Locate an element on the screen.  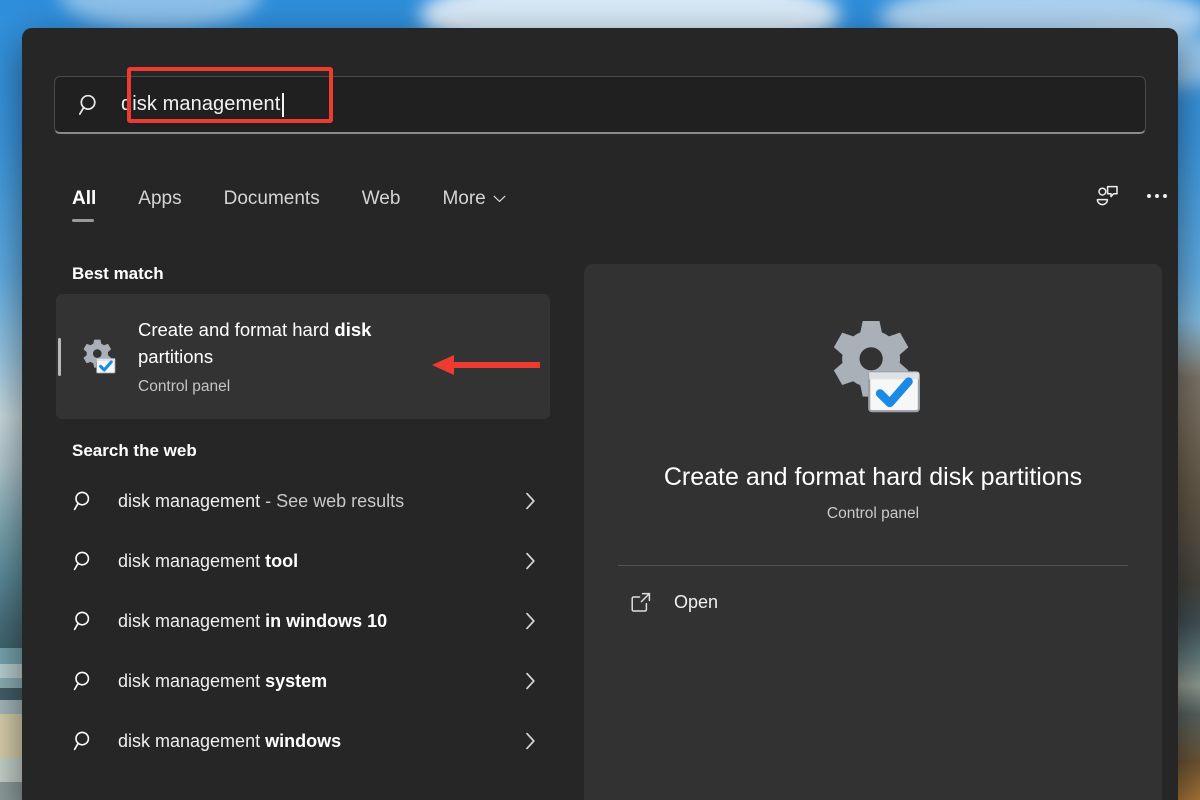
web-result-label: disk management system is located at coordinates (321, 681).